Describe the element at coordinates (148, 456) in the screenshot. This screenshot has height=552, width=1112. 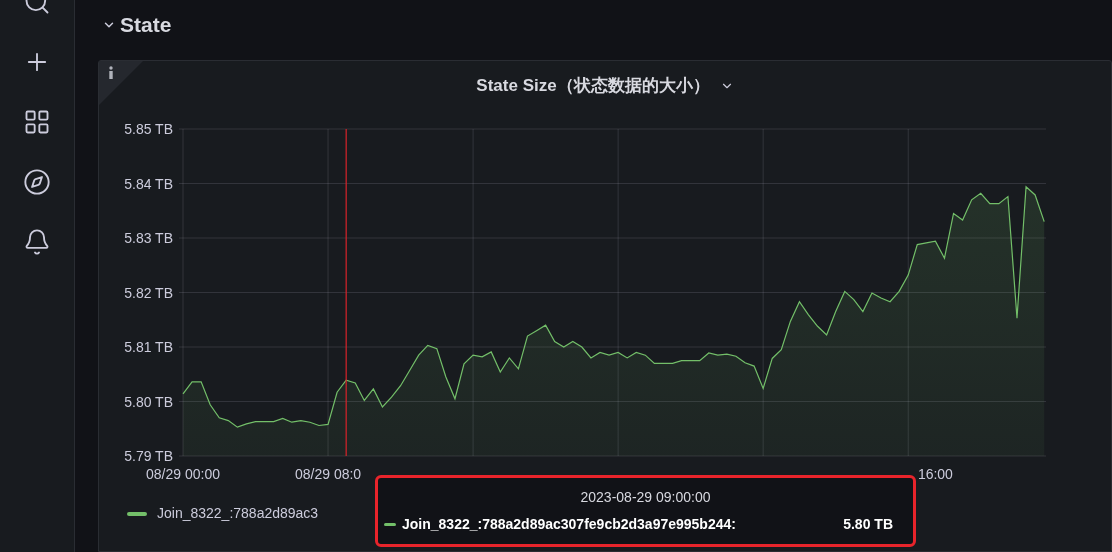
I see `y-tick-label: 5.79 TB` at that location.